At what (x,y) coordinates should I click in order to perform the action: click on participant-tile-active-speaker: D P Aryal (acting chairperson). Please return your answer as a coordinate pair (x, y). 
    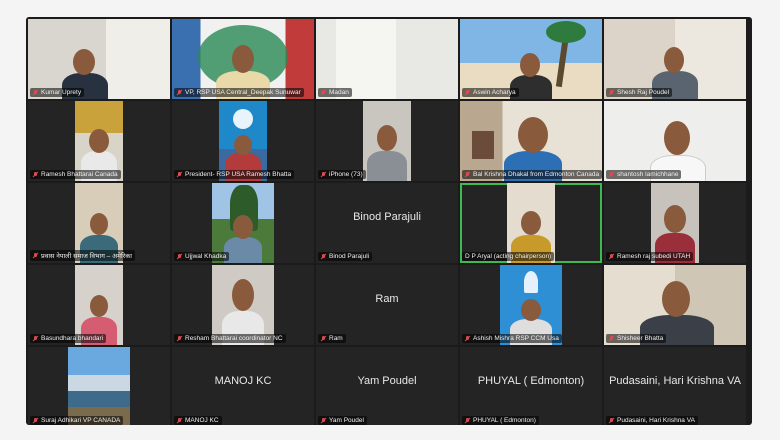
    Looking at the image, I should click on (531, 223).